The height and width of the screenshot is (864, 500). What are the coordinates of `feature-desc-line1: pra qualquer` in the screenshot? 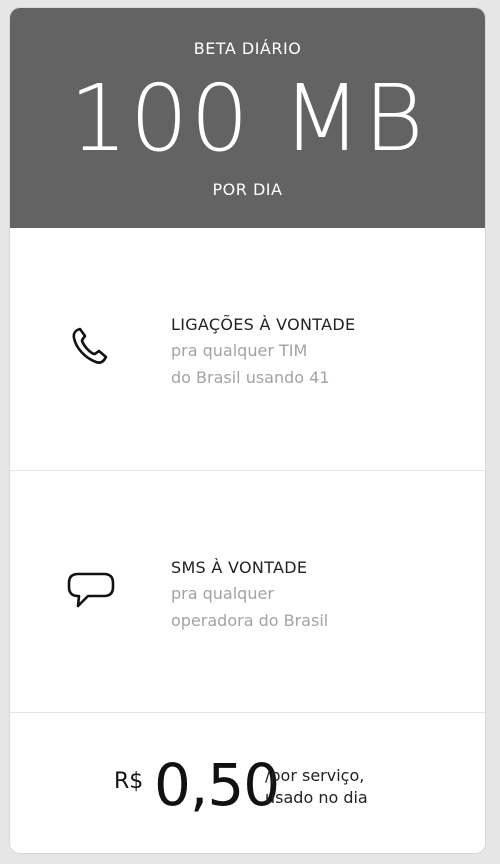 It's located at (222, 593).